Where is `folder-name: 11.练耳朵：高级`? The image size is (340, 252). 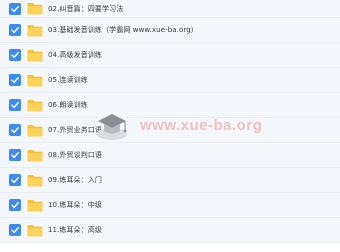
folder-name: 11.练耳朵：高级 is located at coordinates (75, 230).